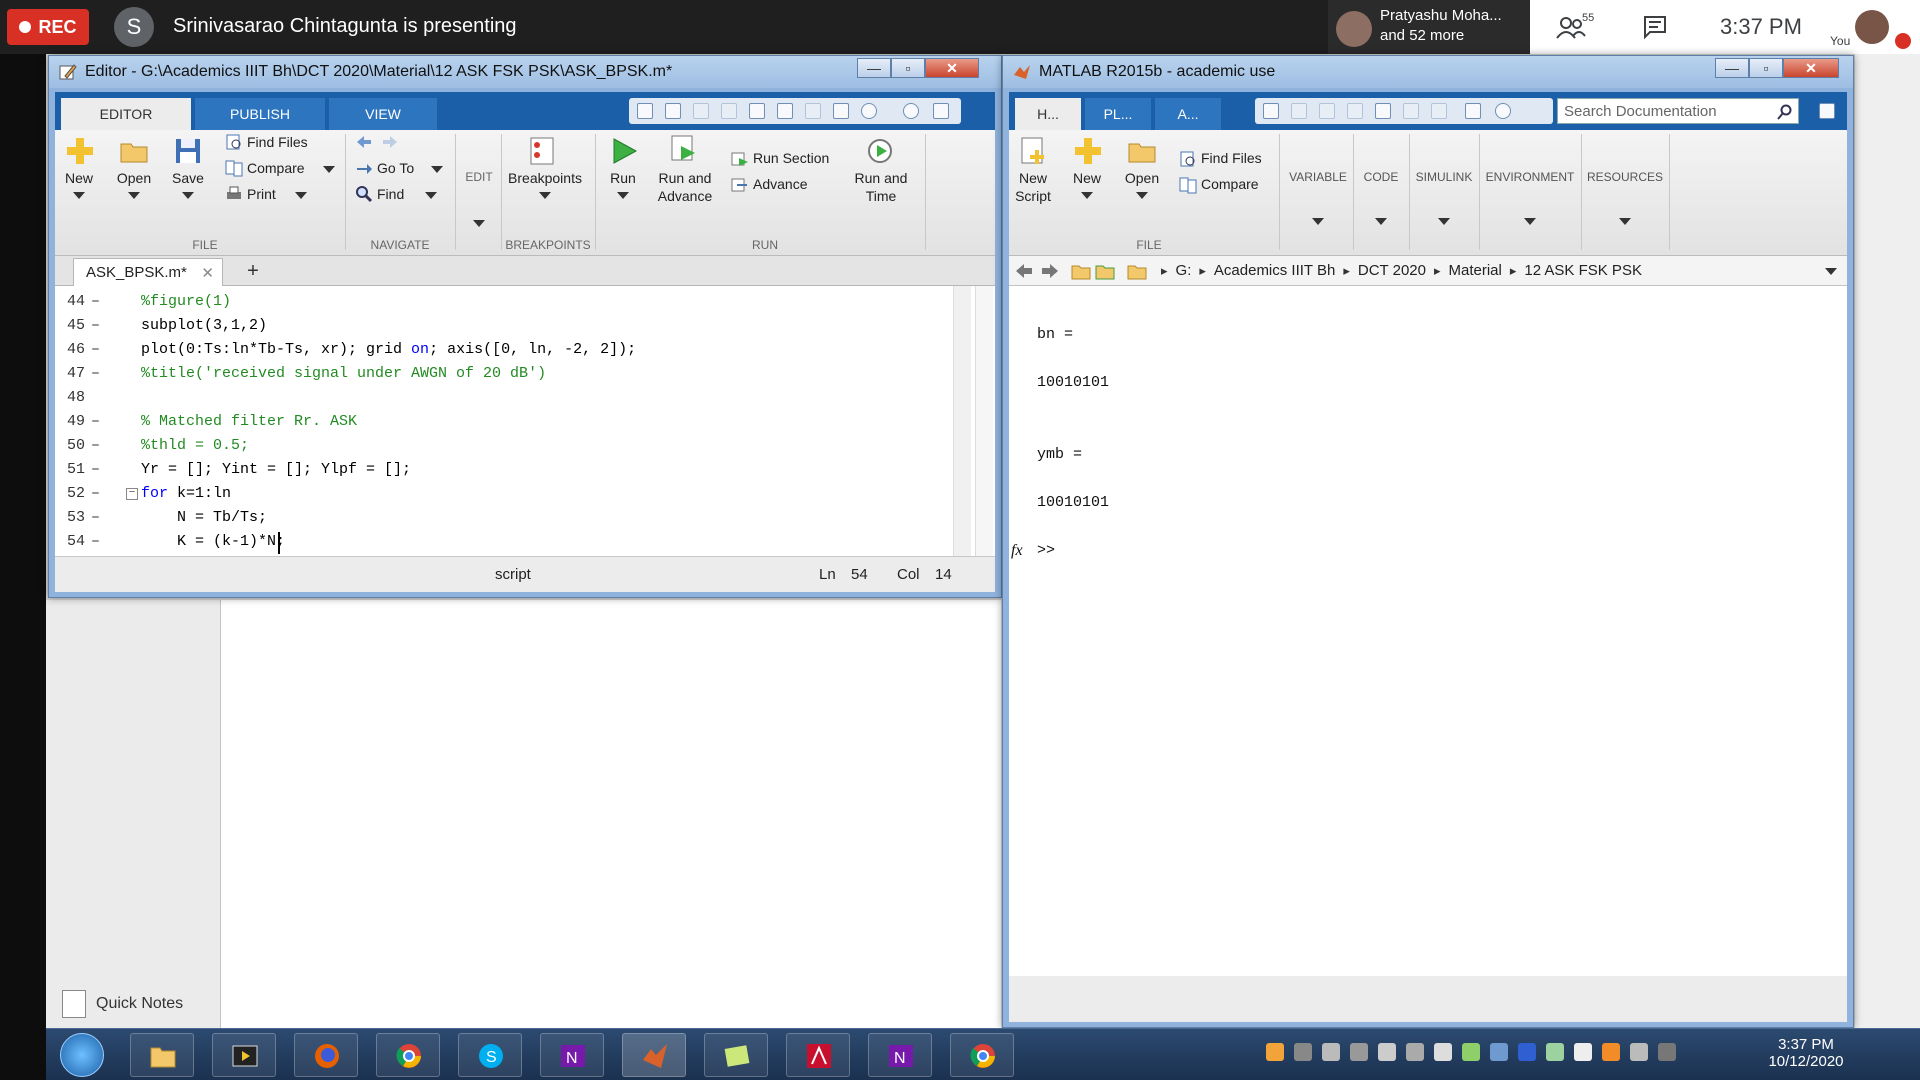  What do you see at coordinates (134, 195) in the screenshot?
I see `open-dropdown-icon` at bounding box center [134, 195].